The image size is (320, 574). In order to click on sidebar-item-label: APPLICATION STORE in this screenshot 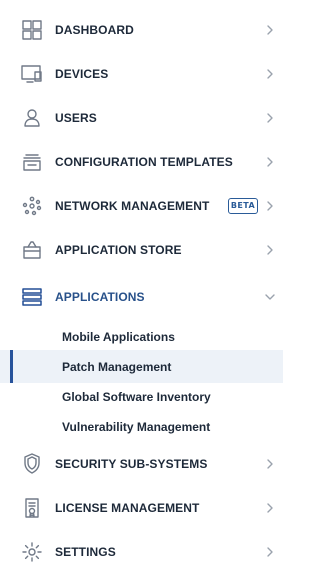, I will do `click(118, 250)`.